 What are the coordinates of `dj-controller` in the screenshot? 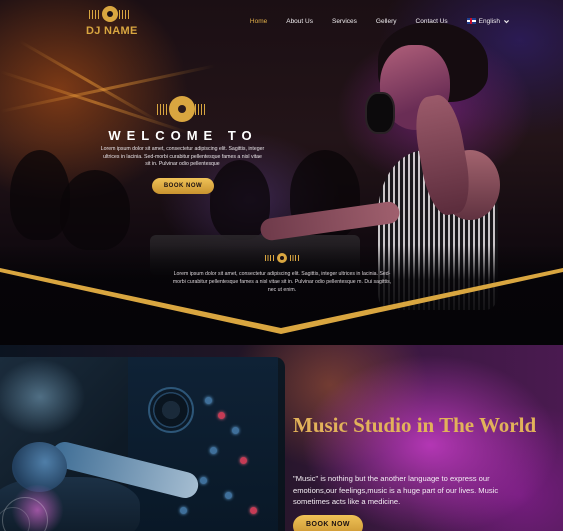 It's located at (203, 444).